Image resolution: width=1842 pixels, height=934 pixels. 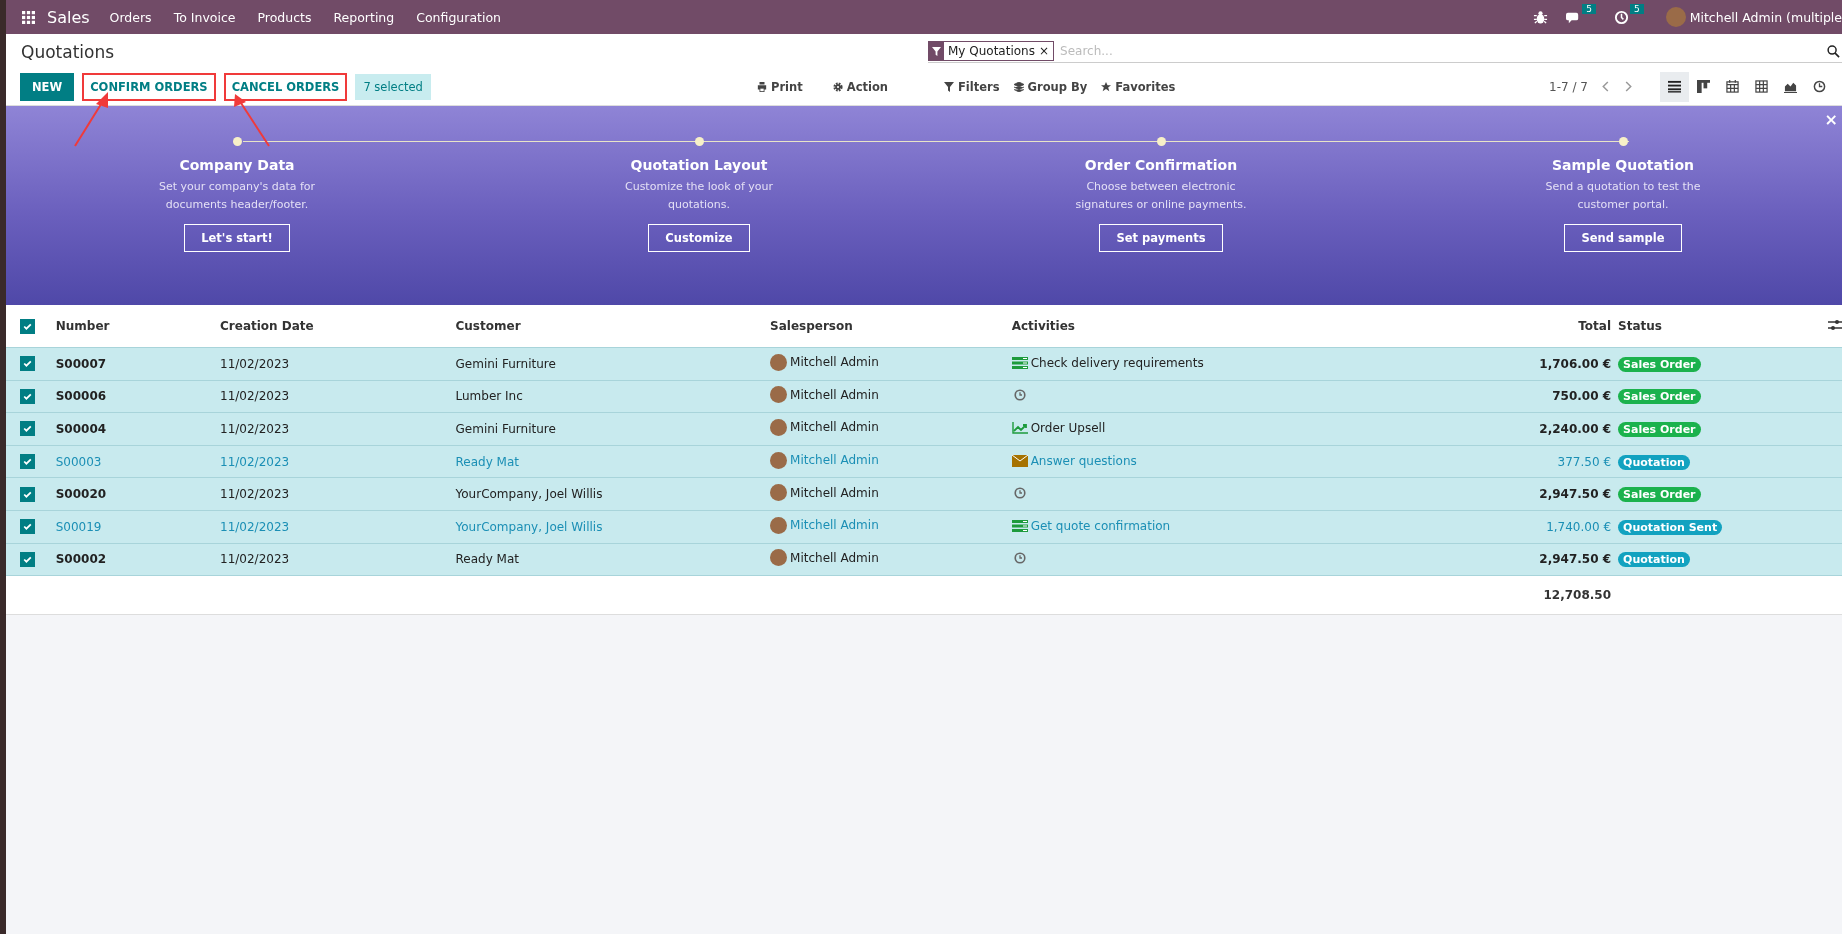 What do you see at coordinates (780, 86) in the screenshot?
I see `print-menu: Print` at bounding box center [780, 86].